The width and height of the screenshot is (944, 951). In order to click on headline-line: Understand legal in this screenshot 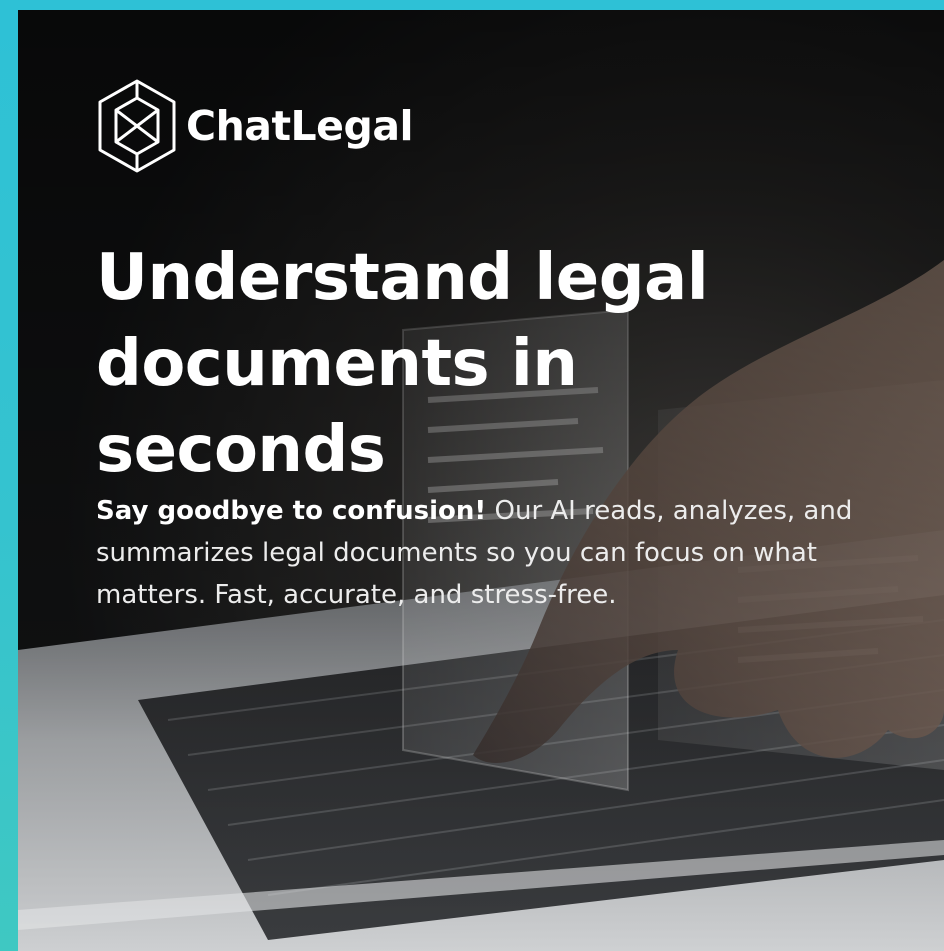, I will do `click(402, 278)`.